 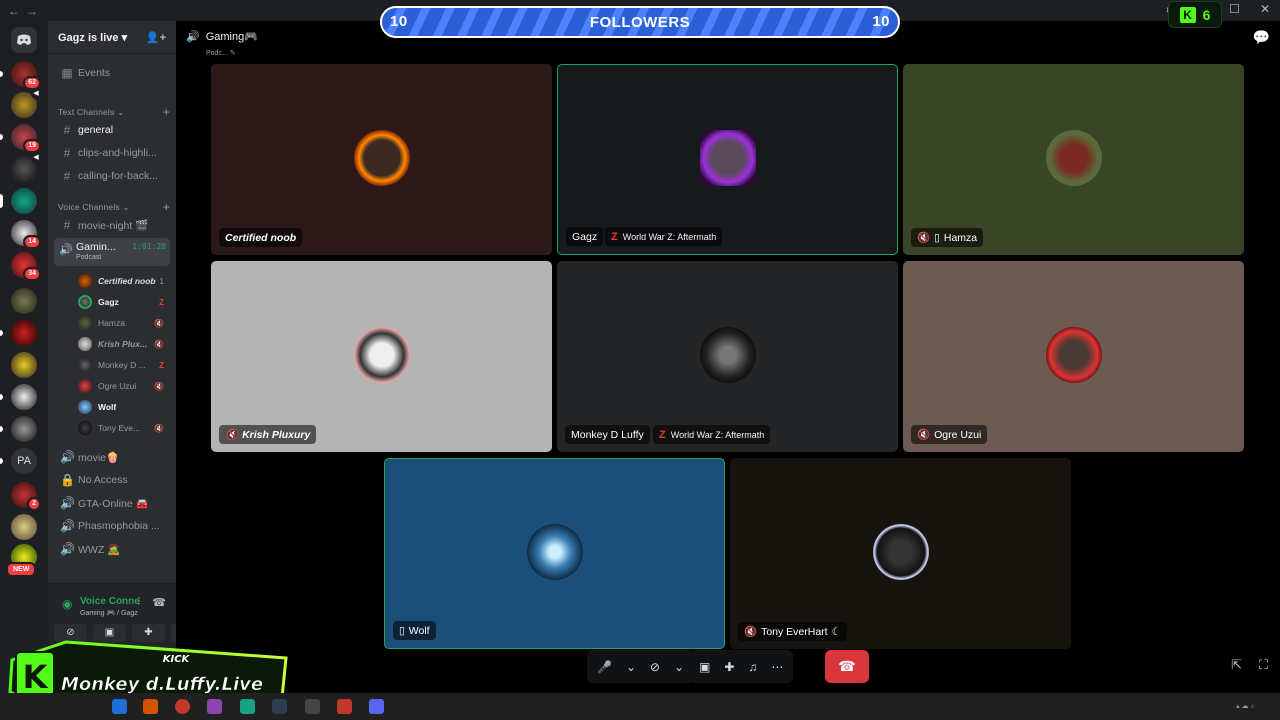 I want to click on server-icon: 34, so click(x=26, y=266).